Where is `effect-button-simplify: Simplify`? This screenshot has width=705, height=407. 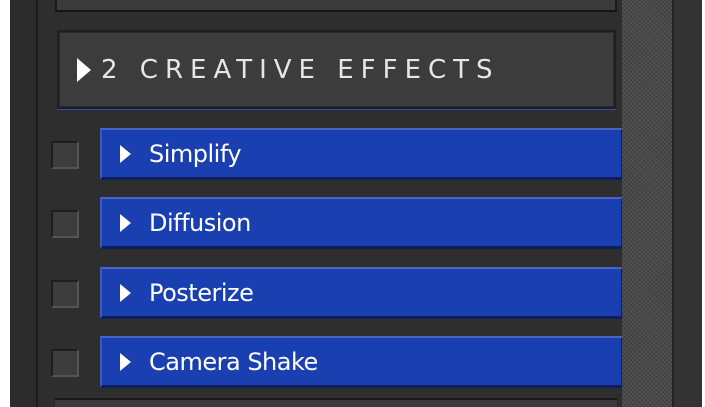 effect-button-simplify: Simplify is located at coordinates (361, 154).